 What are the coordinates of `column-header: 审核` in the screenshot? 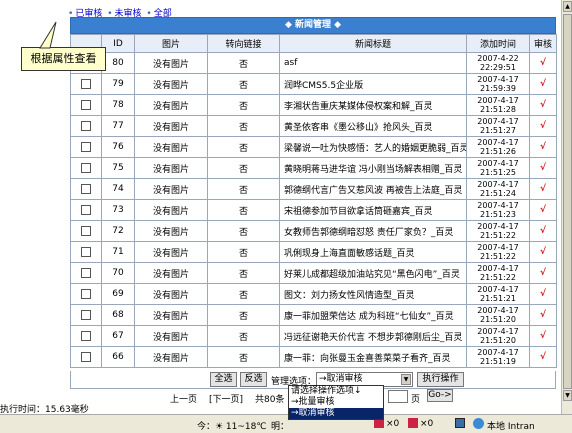 It's located at (543, 43).